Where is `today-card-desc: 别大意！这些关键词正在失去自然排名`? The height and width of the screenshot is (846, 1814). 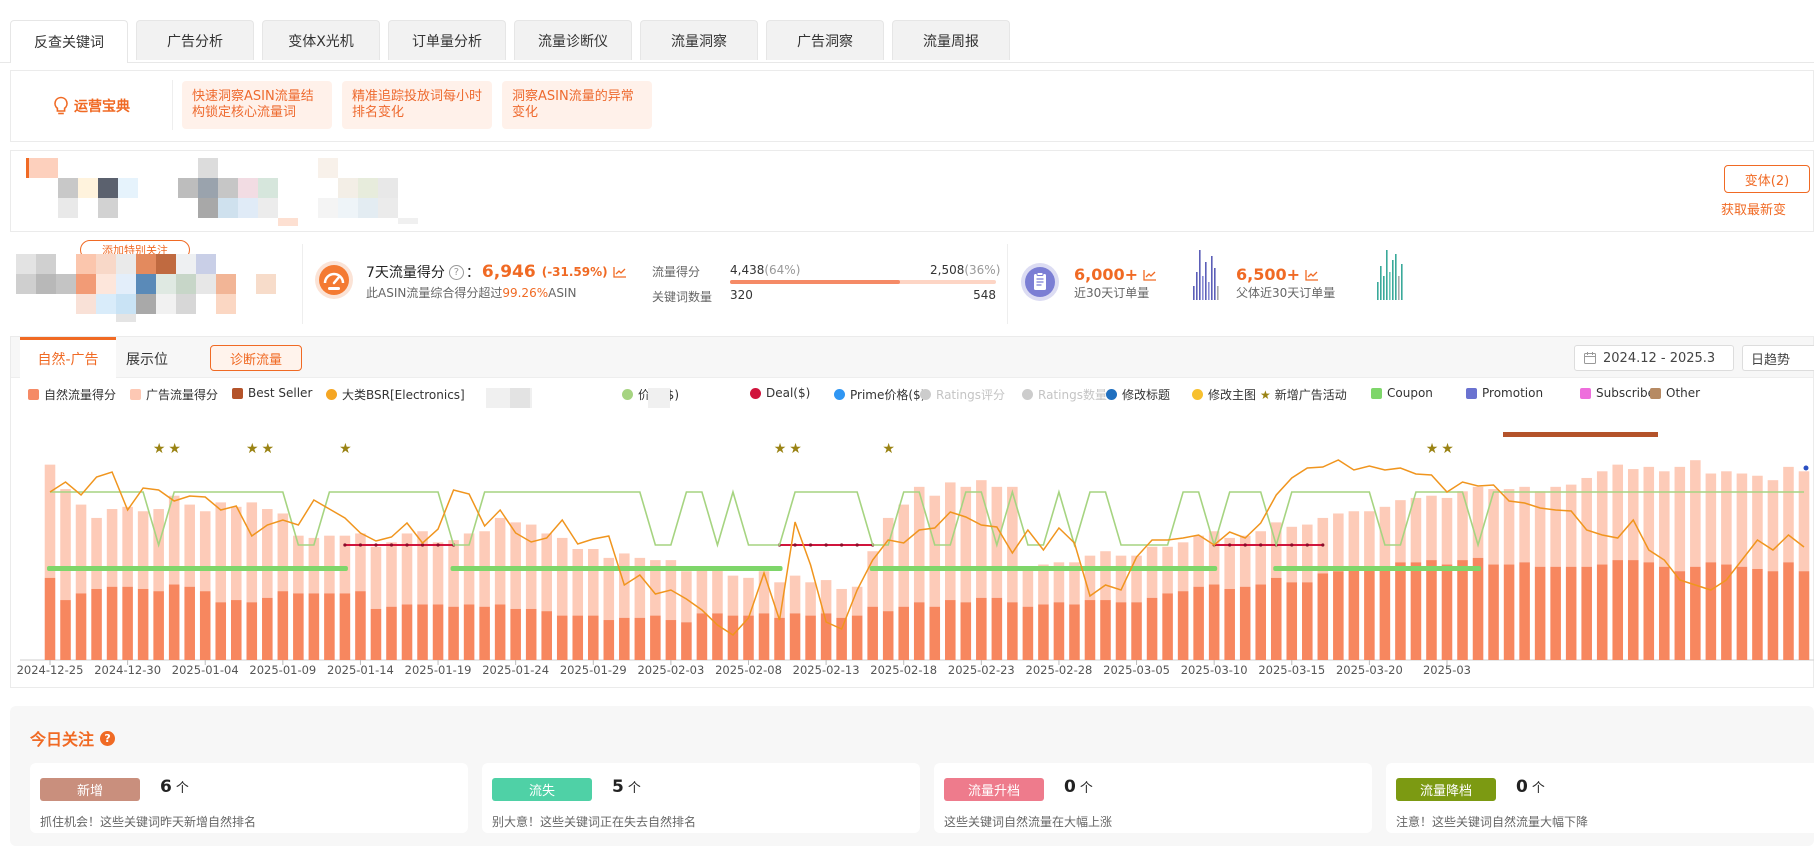 today-card-desc: 别大意！这些关键词正在失去自然排名 is located at coordinates (594, 822).